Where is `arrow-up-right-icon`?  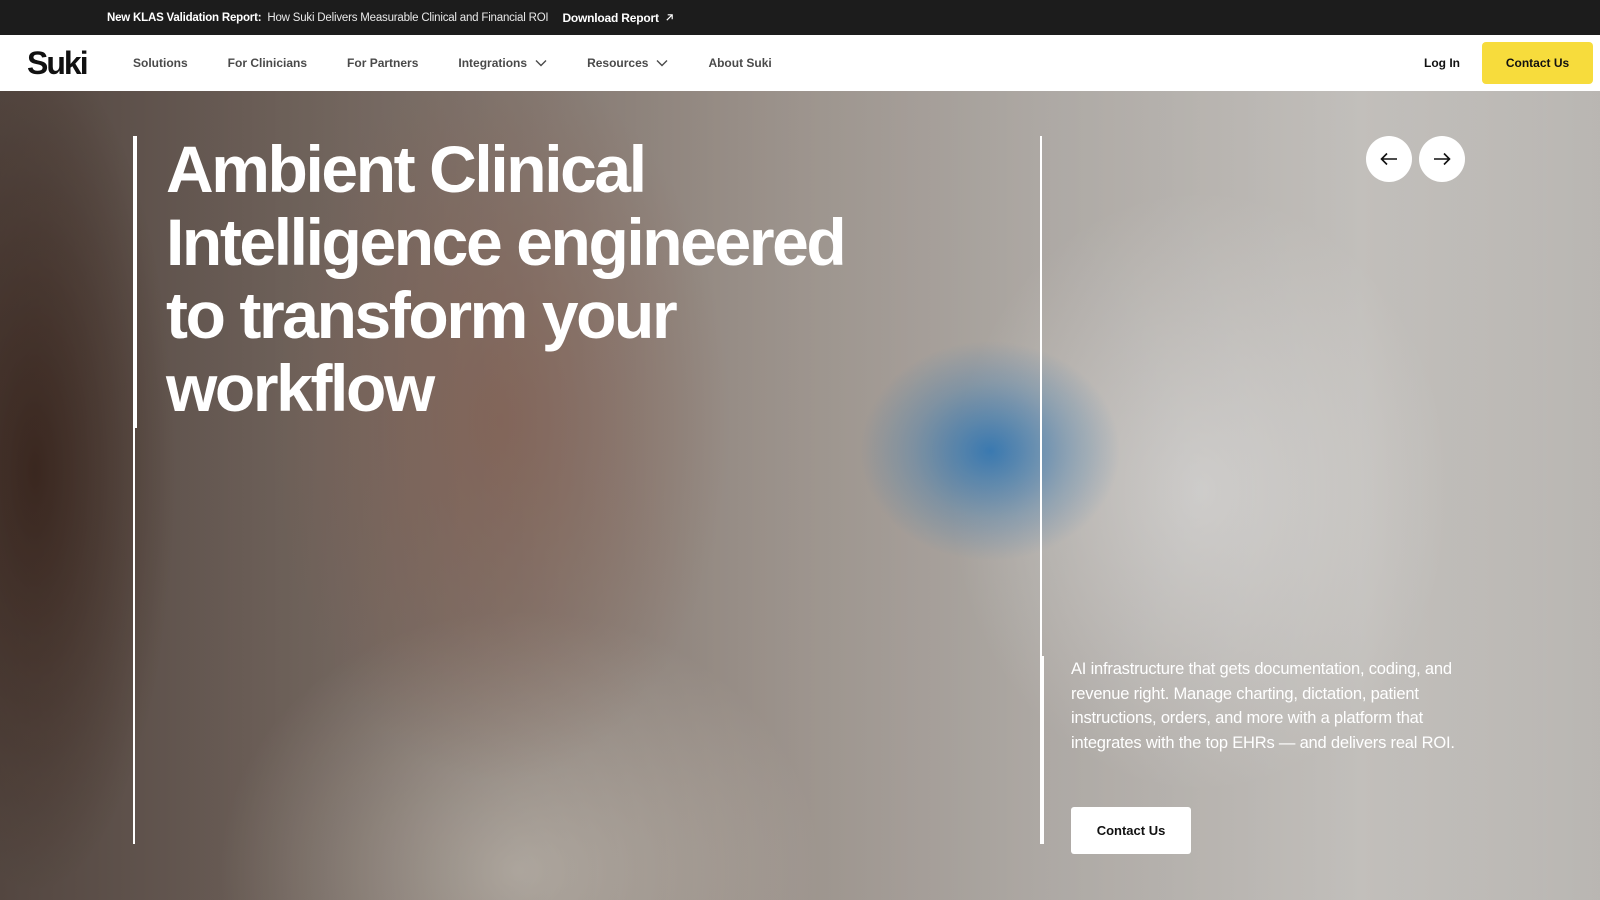 arrow-up-right-icon is located at coordinates (669, 17).